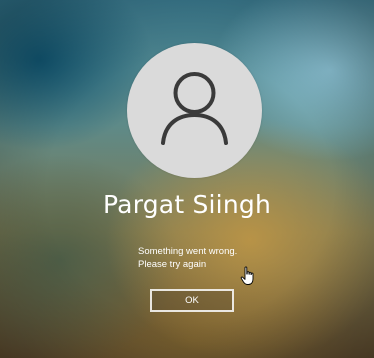 This screenshot has height=358, width=374. I want to click on error-message-line-2: Please try again, so click(172, 264).